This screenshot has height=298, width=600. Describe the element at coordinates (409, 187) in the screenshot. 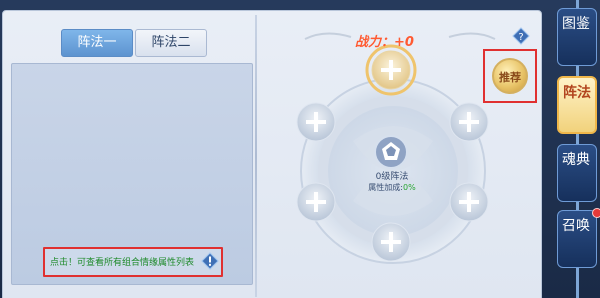

I see `bonus-value: 0%` at that location.